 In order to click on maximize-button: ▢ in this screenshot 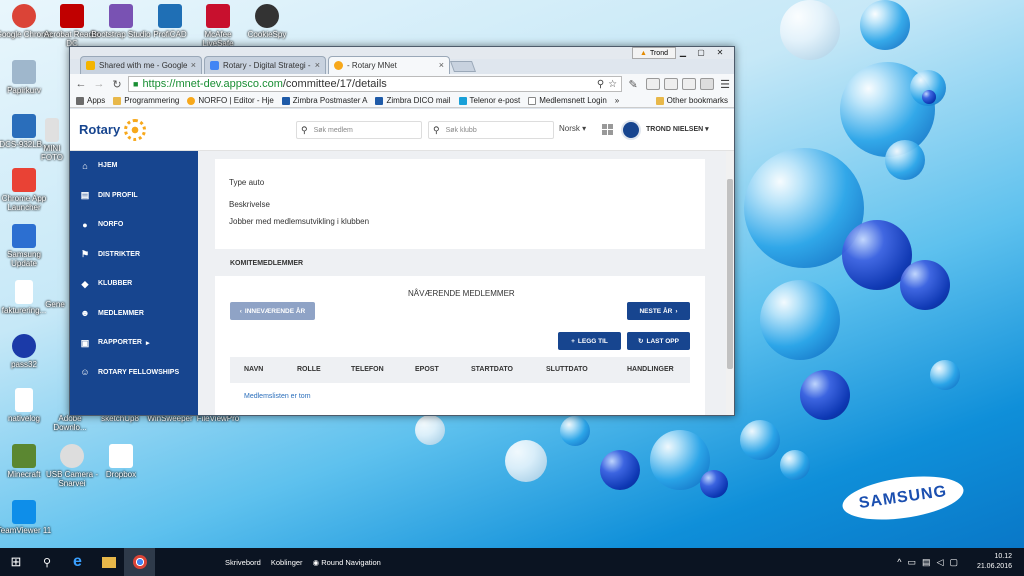, I will do `click(701, 52)`.